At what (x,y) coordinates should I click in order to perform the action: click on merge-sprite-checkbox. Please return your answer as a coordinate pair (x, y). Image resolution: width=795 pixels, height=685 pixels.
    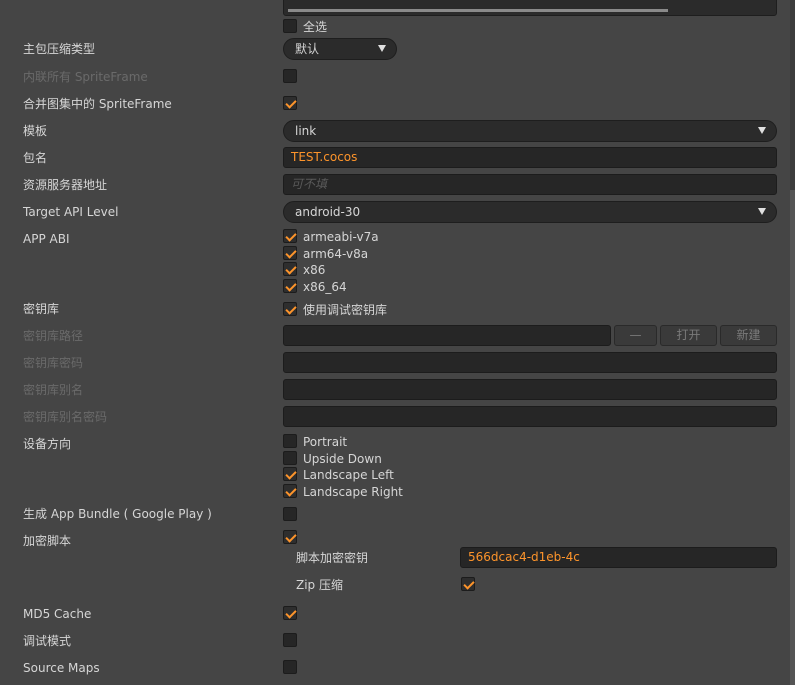
    Looking at the image, I should click on (290, 103).